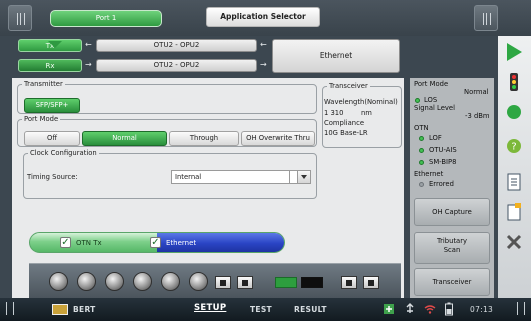 This screenshot has height=321, width=531. What do you see at coordinates (521, 309) in the screenshot?
I see `right-collapse-grip-icon` at bounding box center [521, 309].